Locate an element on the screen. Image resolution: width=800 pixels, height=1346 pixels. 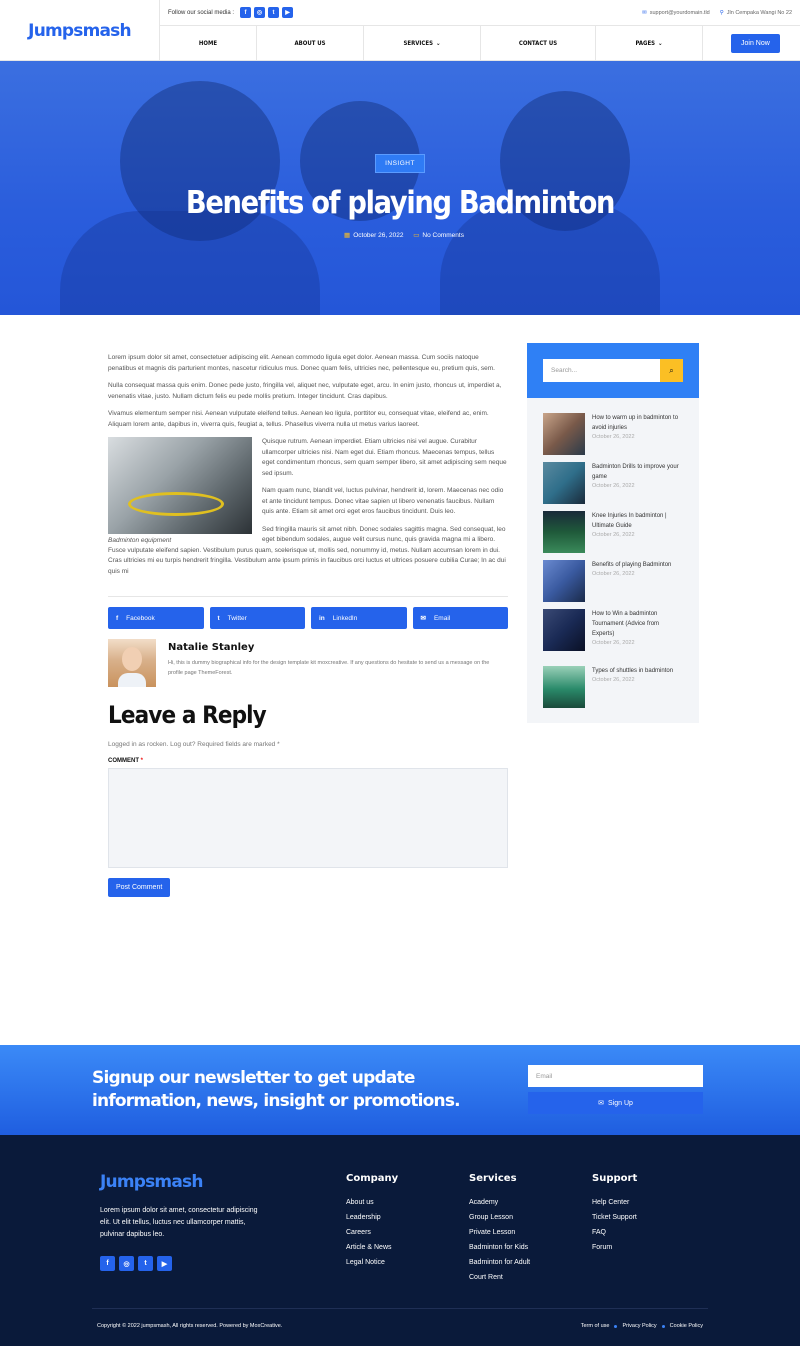
footer-link: Legal Notice is located at coordinates (372, 1262).